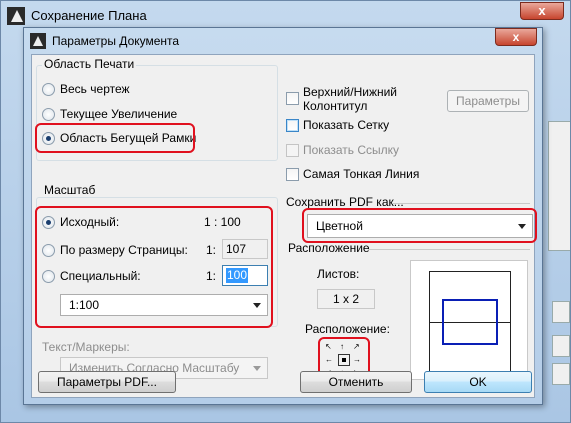 Image resolution: width=571 pixels, height=423 pixels. I want to click on text-markers-label: Текст/Маркеры:, so click(86, 347).